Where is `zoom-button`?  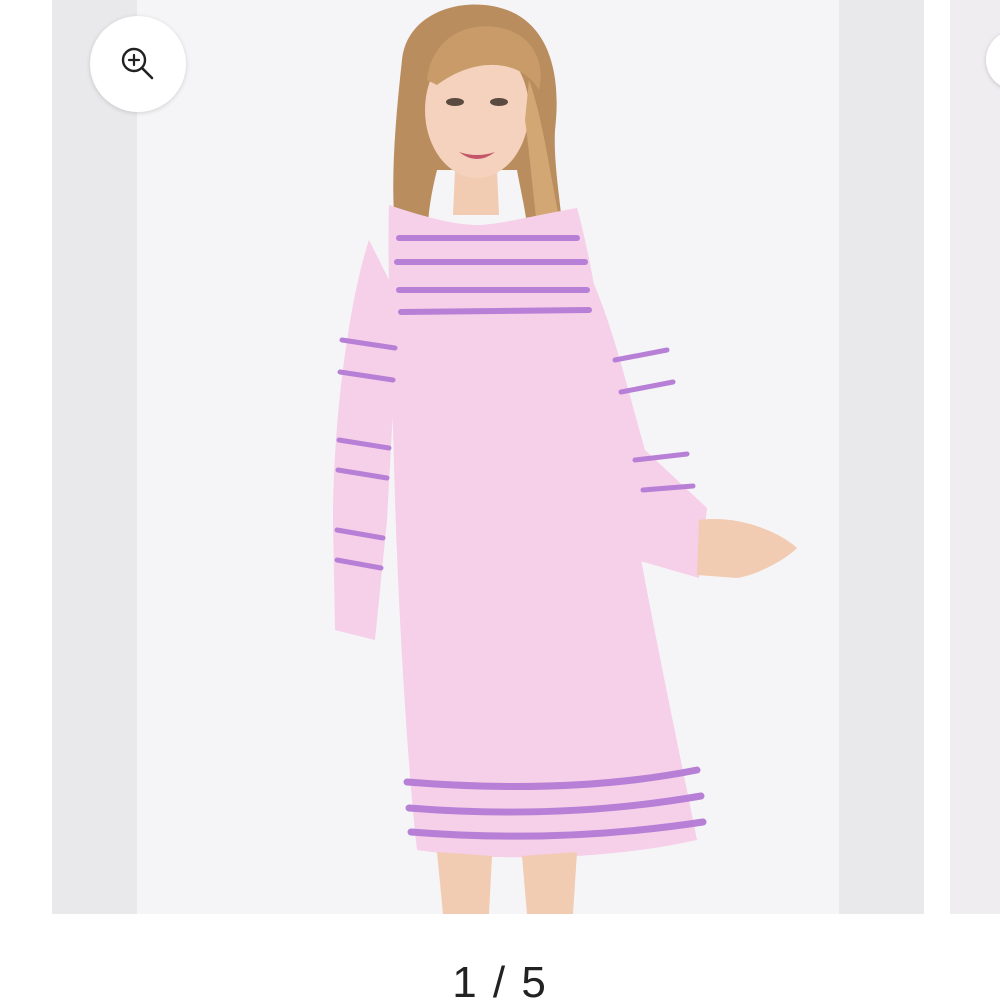
zoom-button is located at coordinates (138, 64).